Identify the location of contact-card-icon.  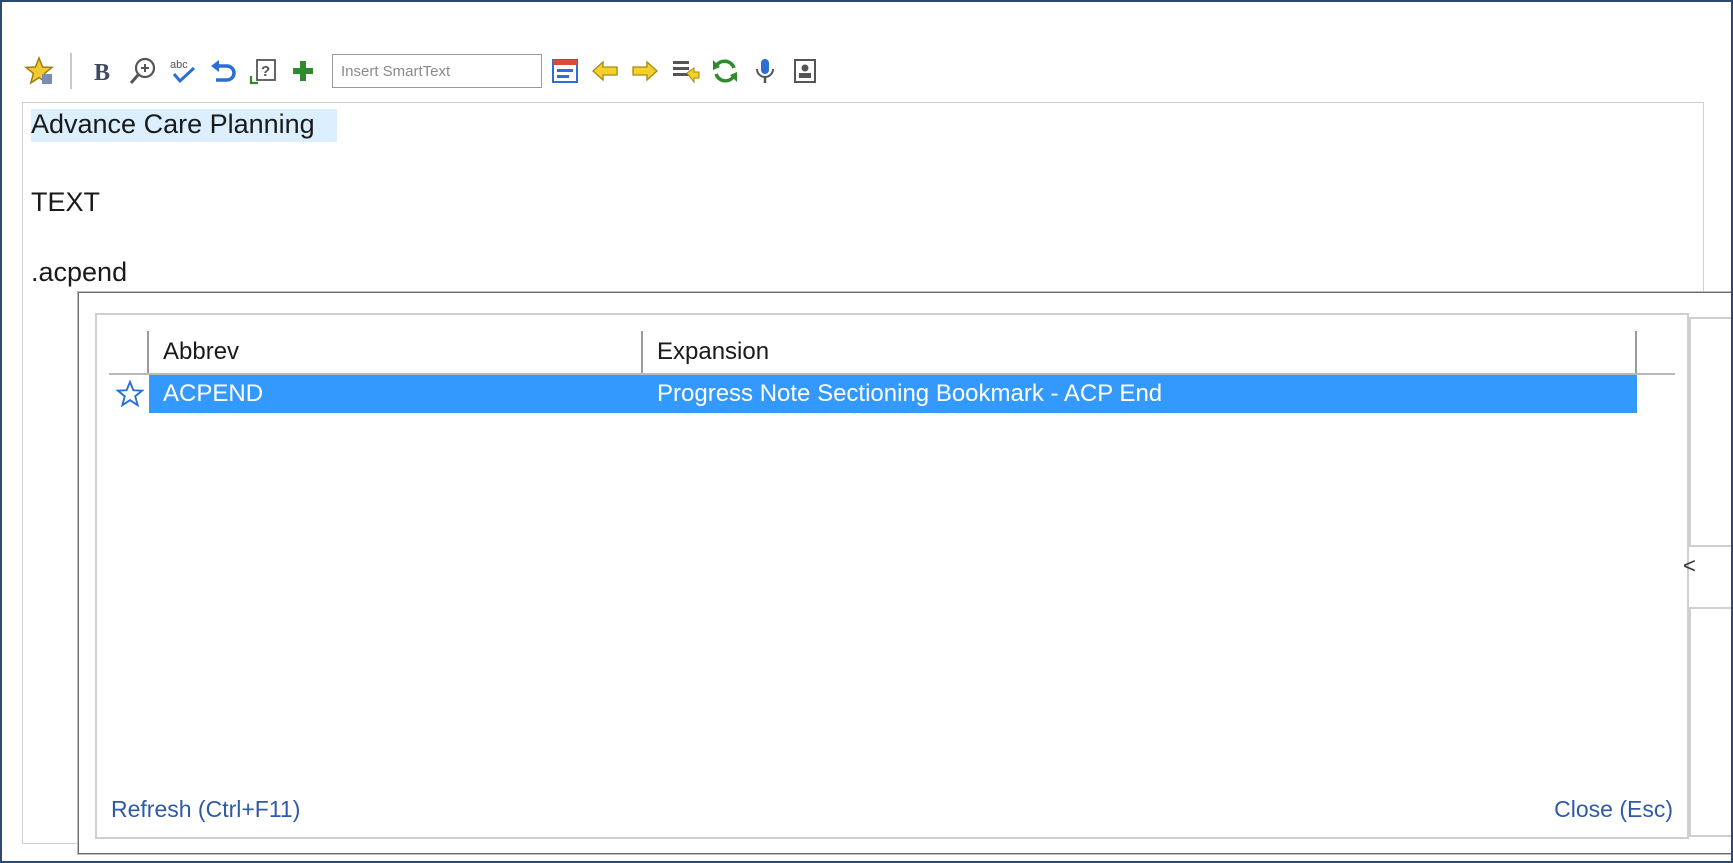
(805, 71).